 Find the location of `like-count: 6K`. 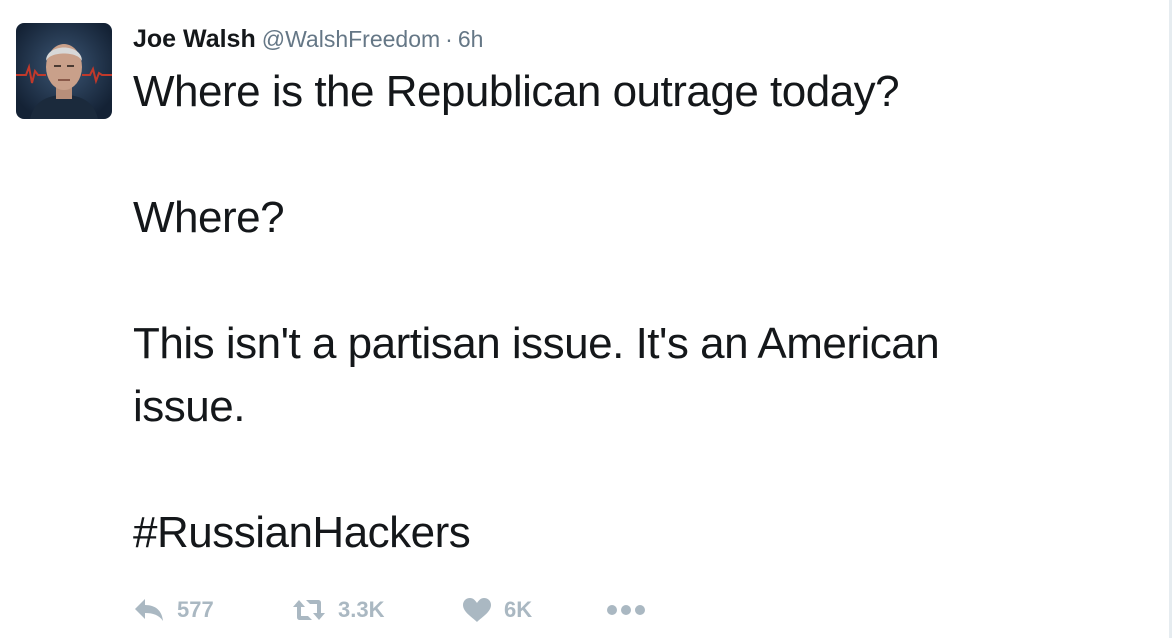

like-count: 6K is located at coordinates (518, 609).